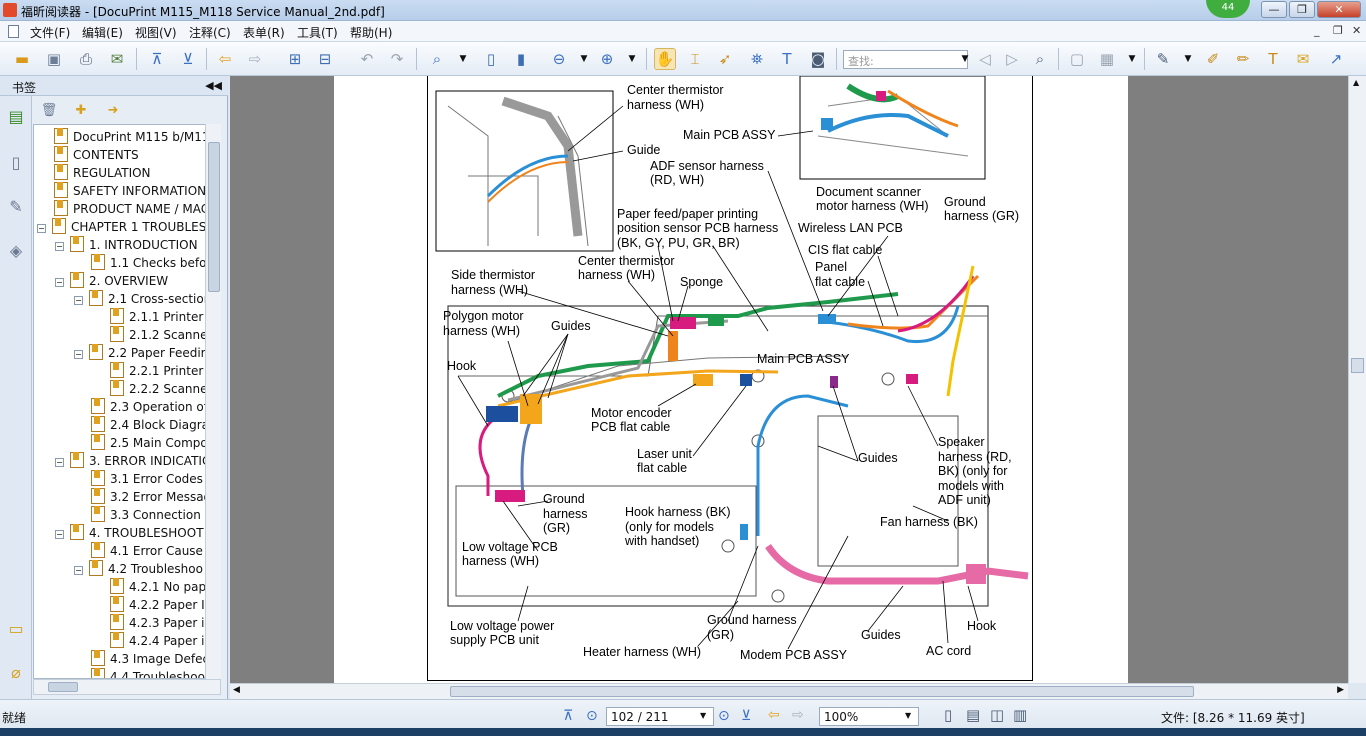 The height and width of the screenshot is (736, 1366). Describe the element at coordinates (568, 716) in the screenshot. I see `first-page-icon: ⊼` at that location.